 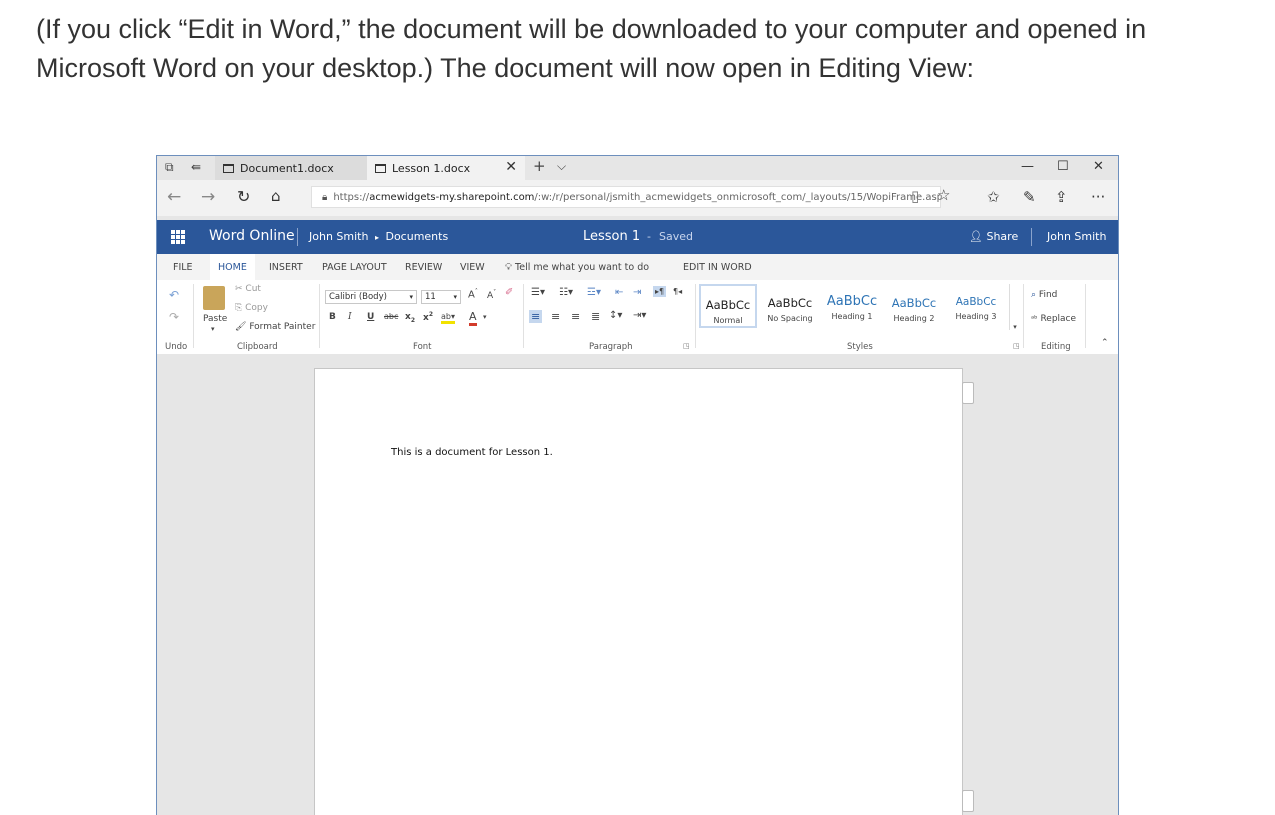 I want to click on share-button: 👤︎ Share, so click(x=993, y=236).